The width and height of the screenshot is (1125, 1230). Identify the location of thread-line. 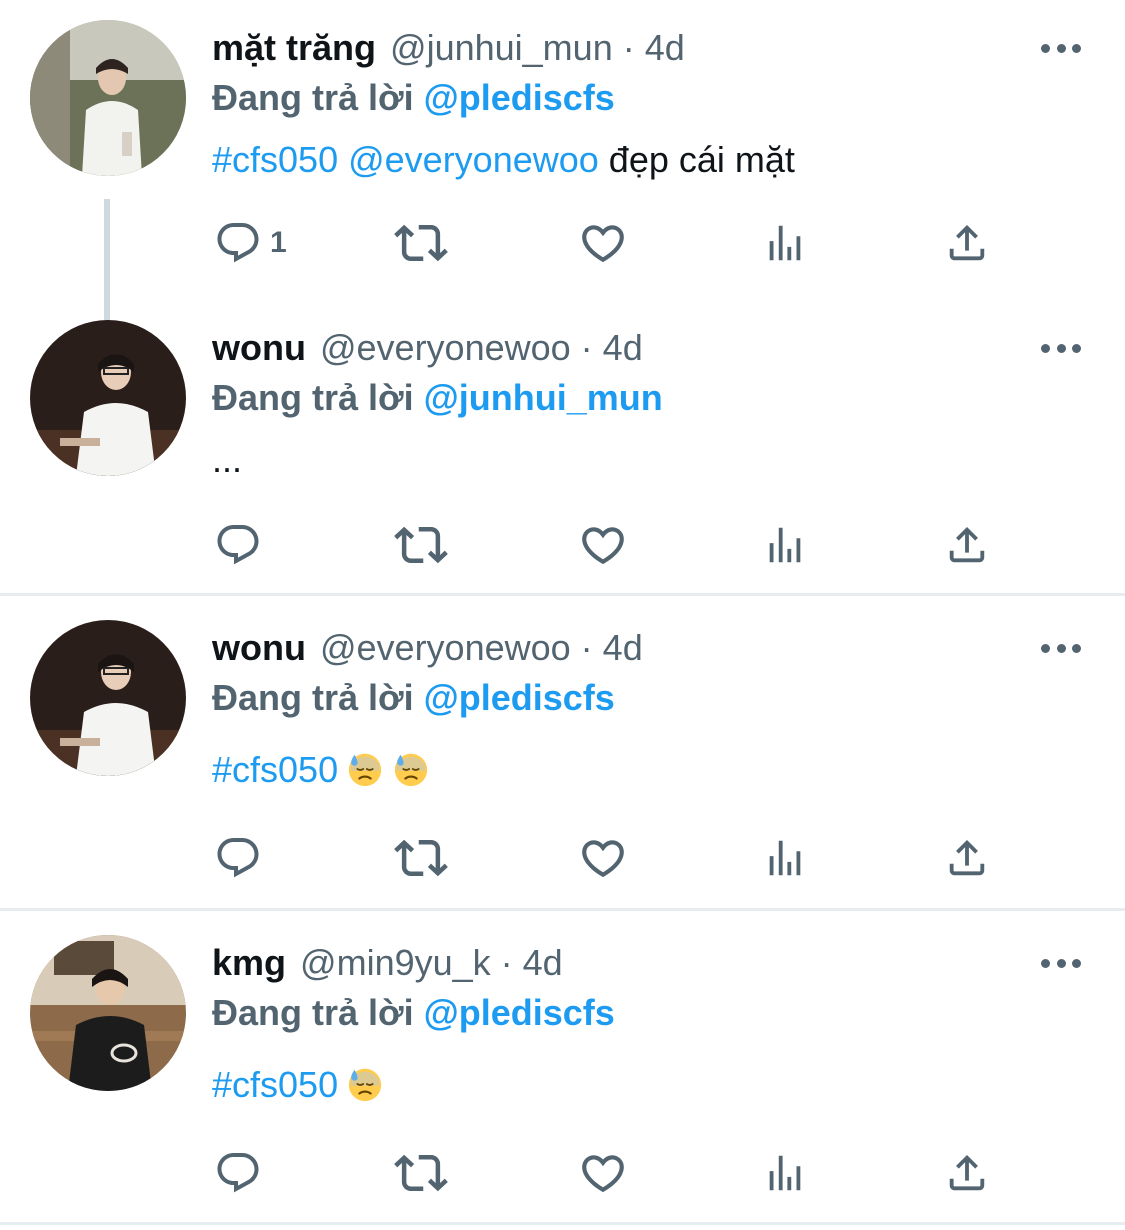
(107, 269).